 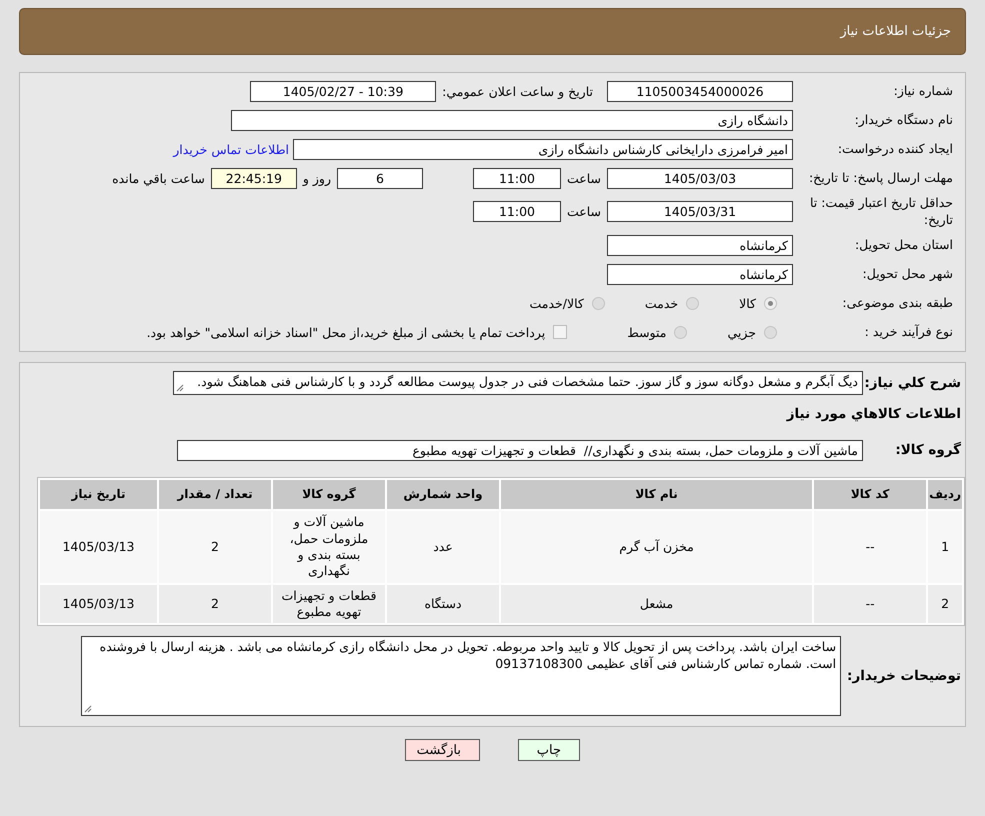 I want to click on column-header: واحد شمارش, so click(x=443, y=494).